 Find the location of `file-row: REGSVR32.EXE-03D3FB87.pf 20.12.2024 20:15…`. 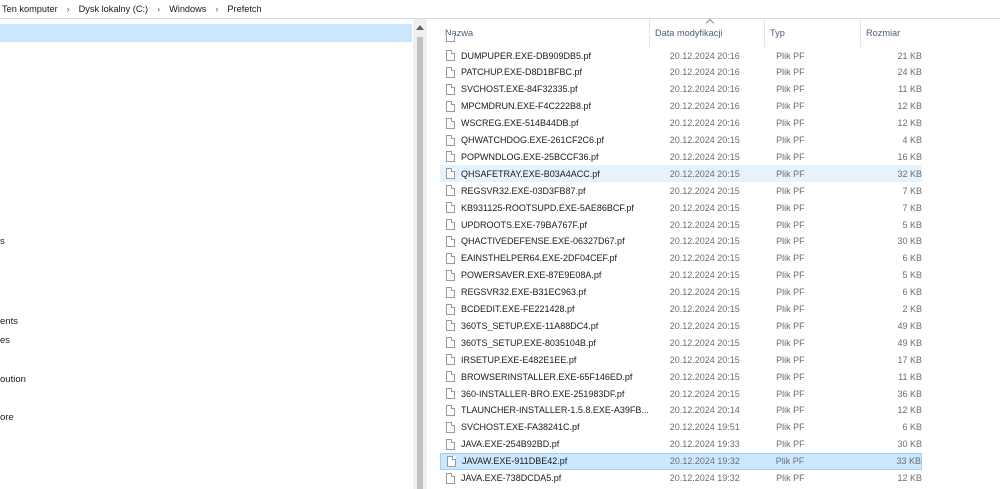

file-row: REGSVR32.EXE-03D3FB87.pf 20.12.2024 20:15… is located at coordinates (681, 190).